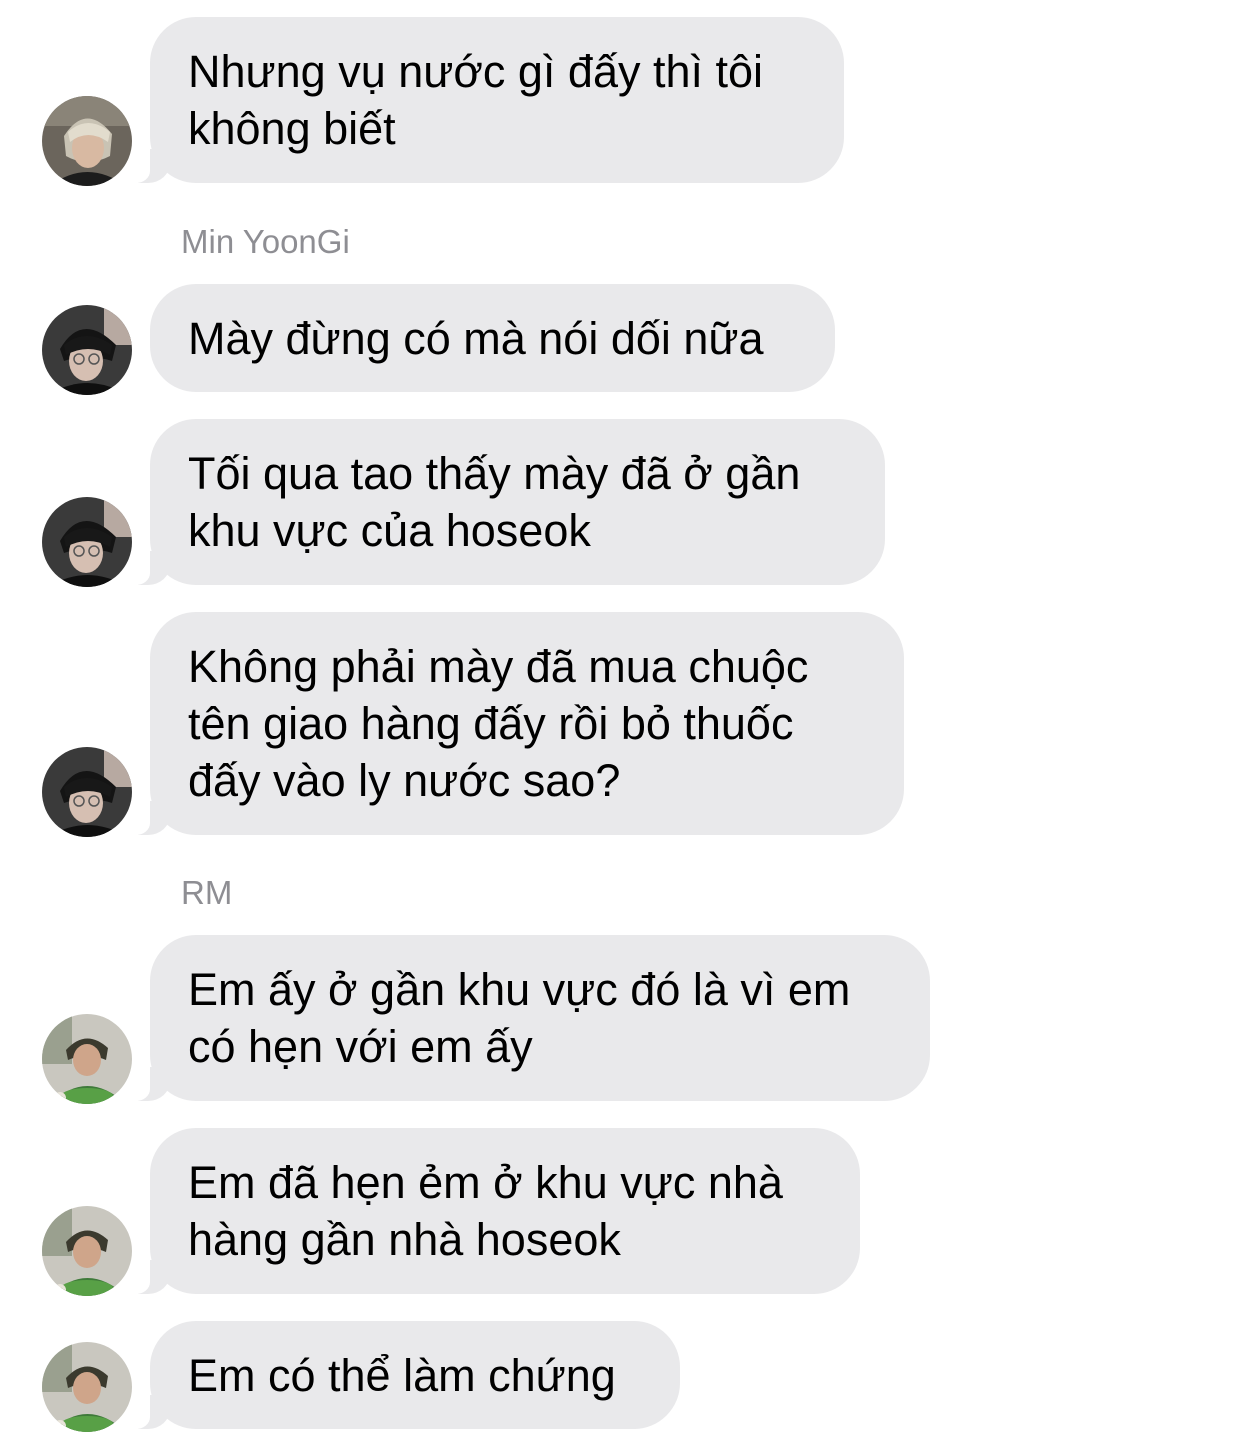  I want to click on message-text: Em có thể làm chứng, so click(402, 1375).